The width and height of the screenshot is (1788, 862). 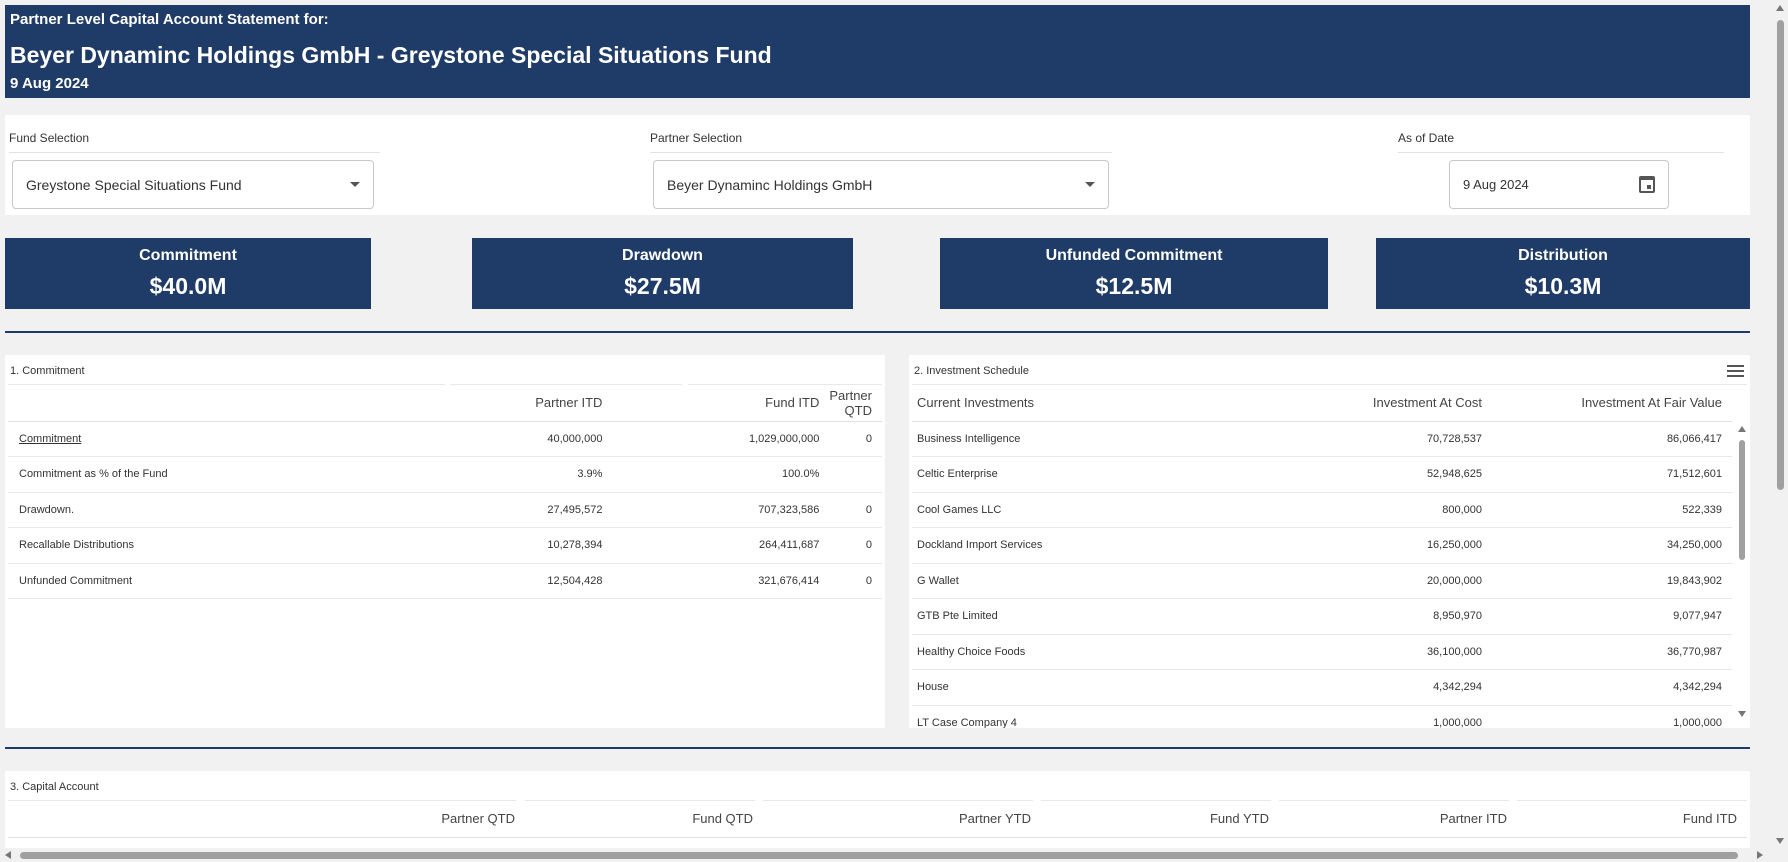 I want to click on table-cell: Unfunded Commitment, so click(x=203, y=581).